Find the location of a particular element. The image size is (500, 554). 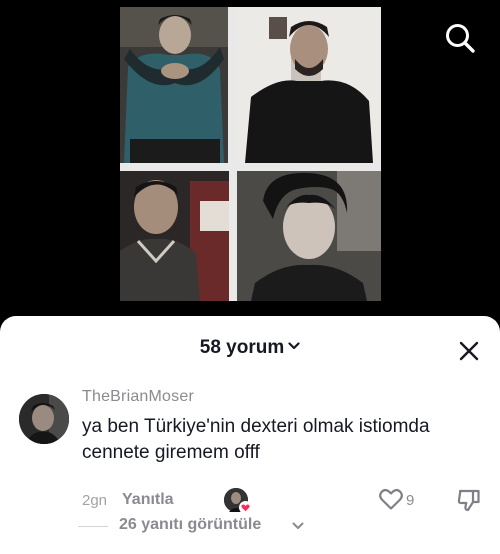

view-replies-label: 26 yanıtı görüntüle is located at coordinates (190, 524).